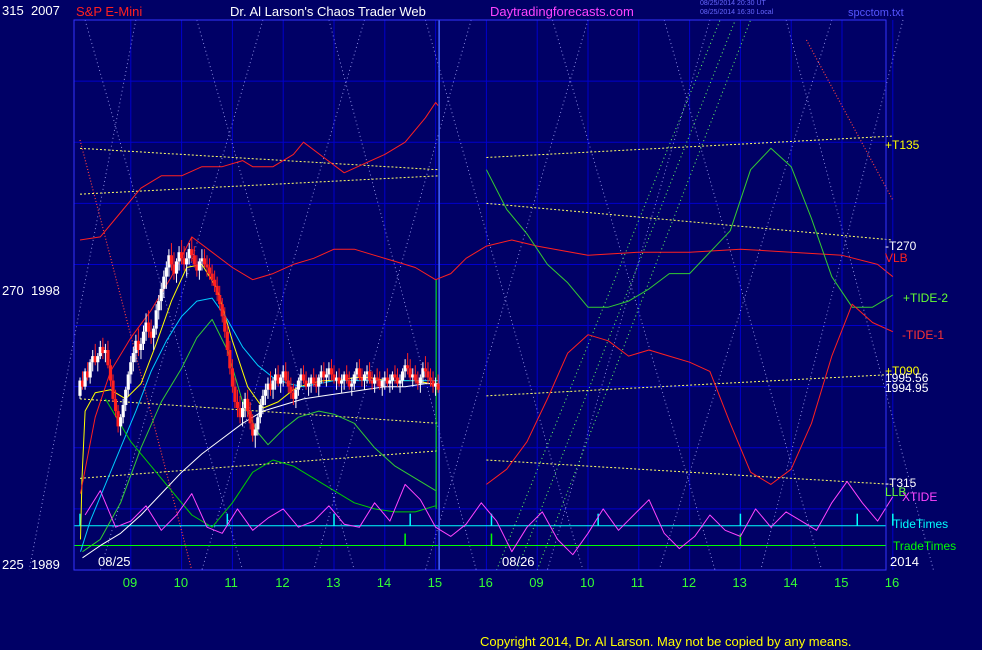 The height and width of the screenshot is (650, 982). I want to click on y-top-angle: 315, so click(13, 10).